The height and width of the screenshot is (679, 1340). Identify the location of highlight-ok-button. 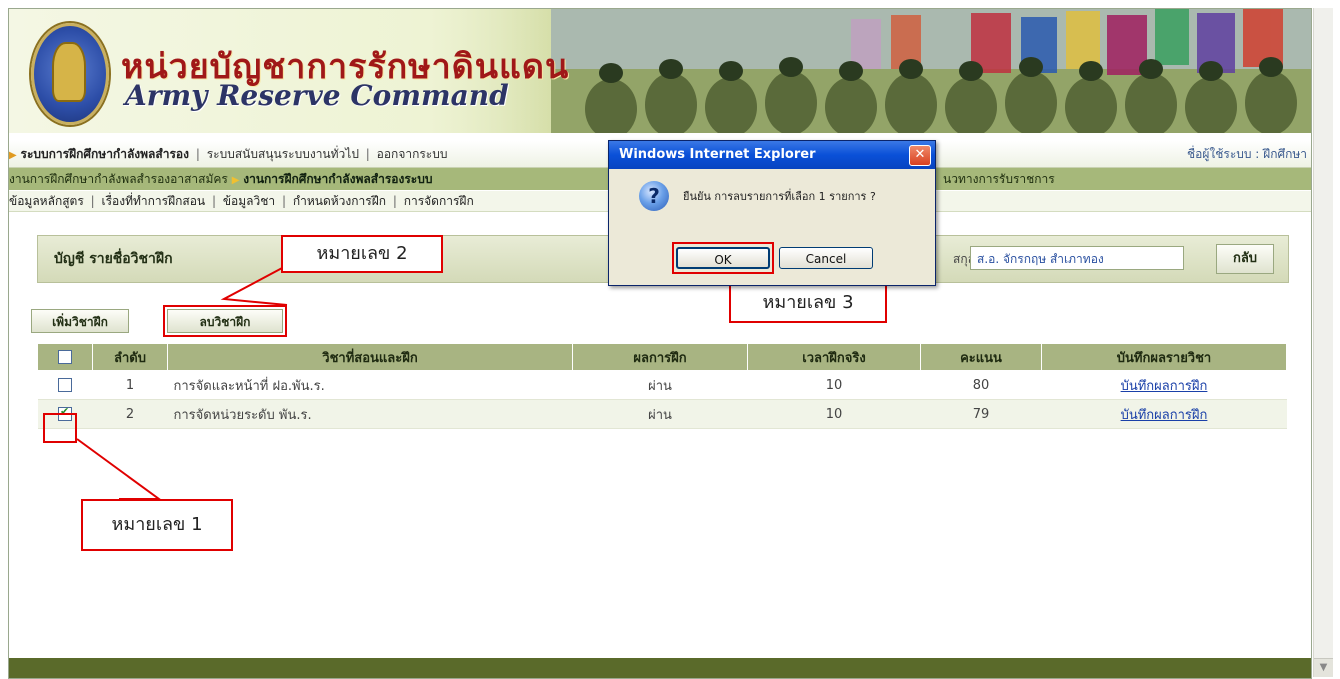
(723, 258).